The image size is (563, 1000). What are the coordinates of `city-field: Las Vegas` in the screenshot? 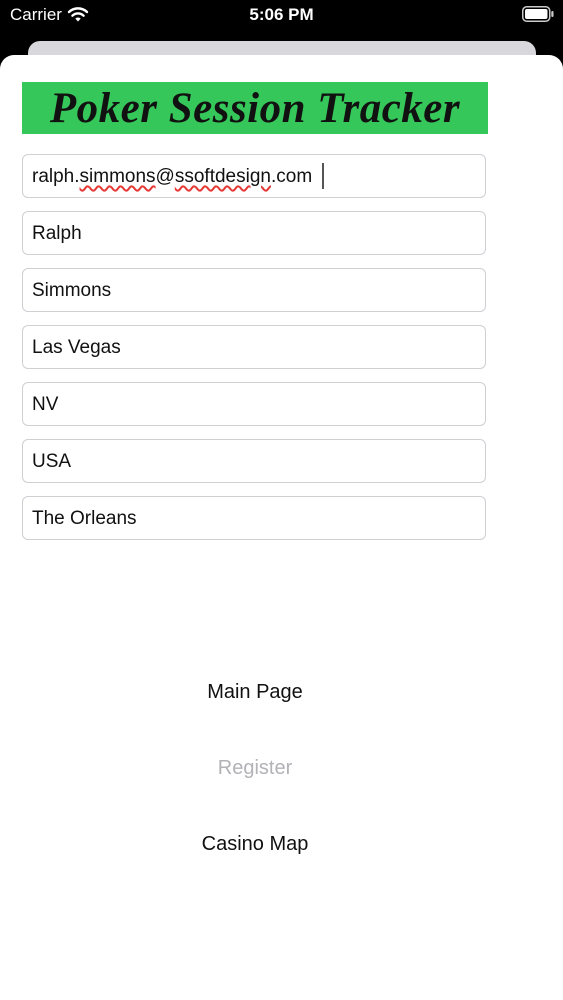 It's located at (254, 347).